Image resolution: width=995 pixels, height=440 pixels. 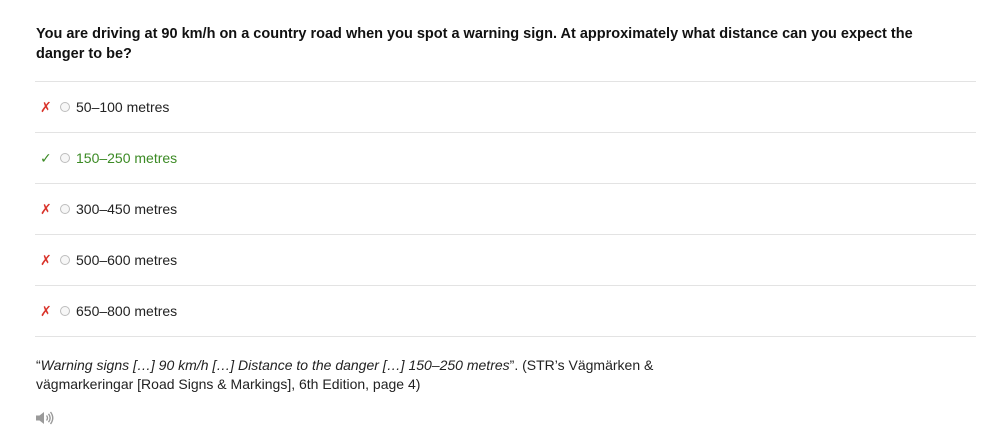 I want to click on answer-option-1: ✗ 50–100 metres, so click(x=505, y=107).